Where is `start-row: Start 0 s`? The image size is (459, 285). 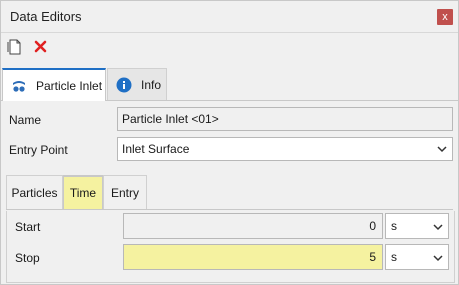 start-row: Start 0 s is located at coordinates (230, 227).